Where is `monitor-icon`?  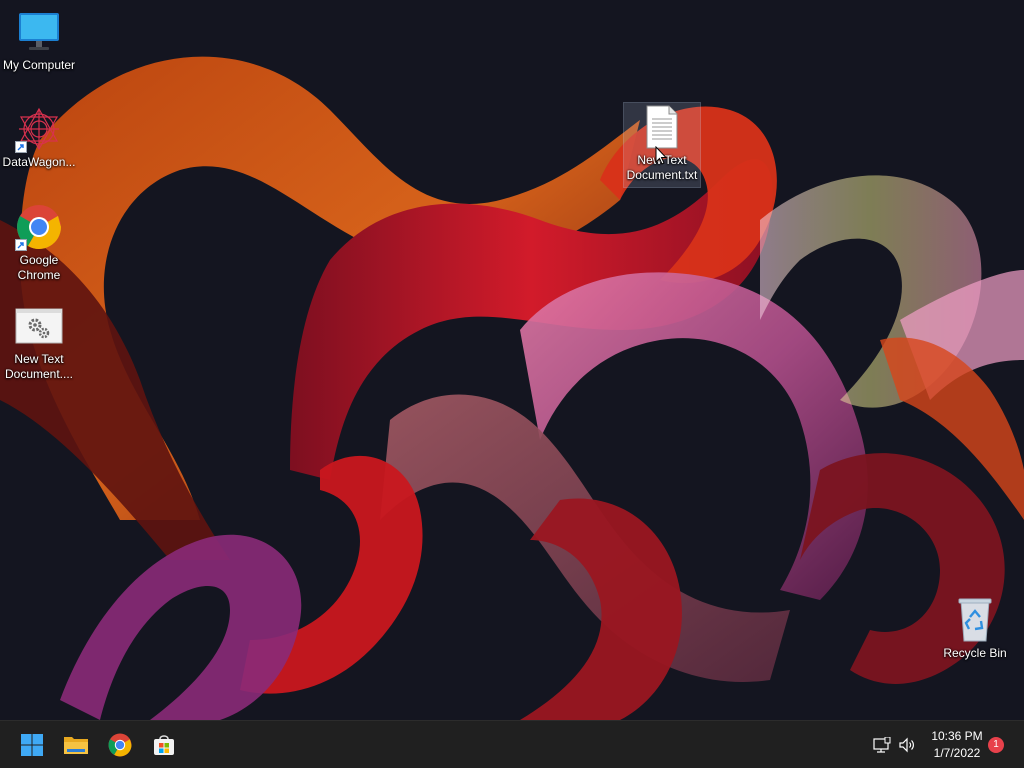
monitor-icon is located at coordinates (39, 32).